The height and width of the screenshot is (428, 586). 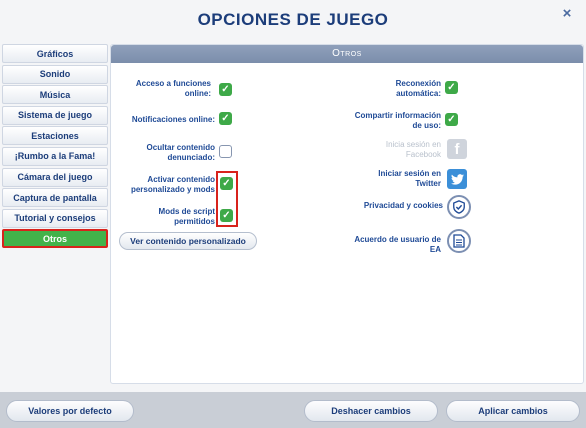 What do you see at coordinates (55, 198) in the screenshot?
I see `nav-item-captura-de-pantalla: Captura de pantalla` at bounding box center [55, 198].